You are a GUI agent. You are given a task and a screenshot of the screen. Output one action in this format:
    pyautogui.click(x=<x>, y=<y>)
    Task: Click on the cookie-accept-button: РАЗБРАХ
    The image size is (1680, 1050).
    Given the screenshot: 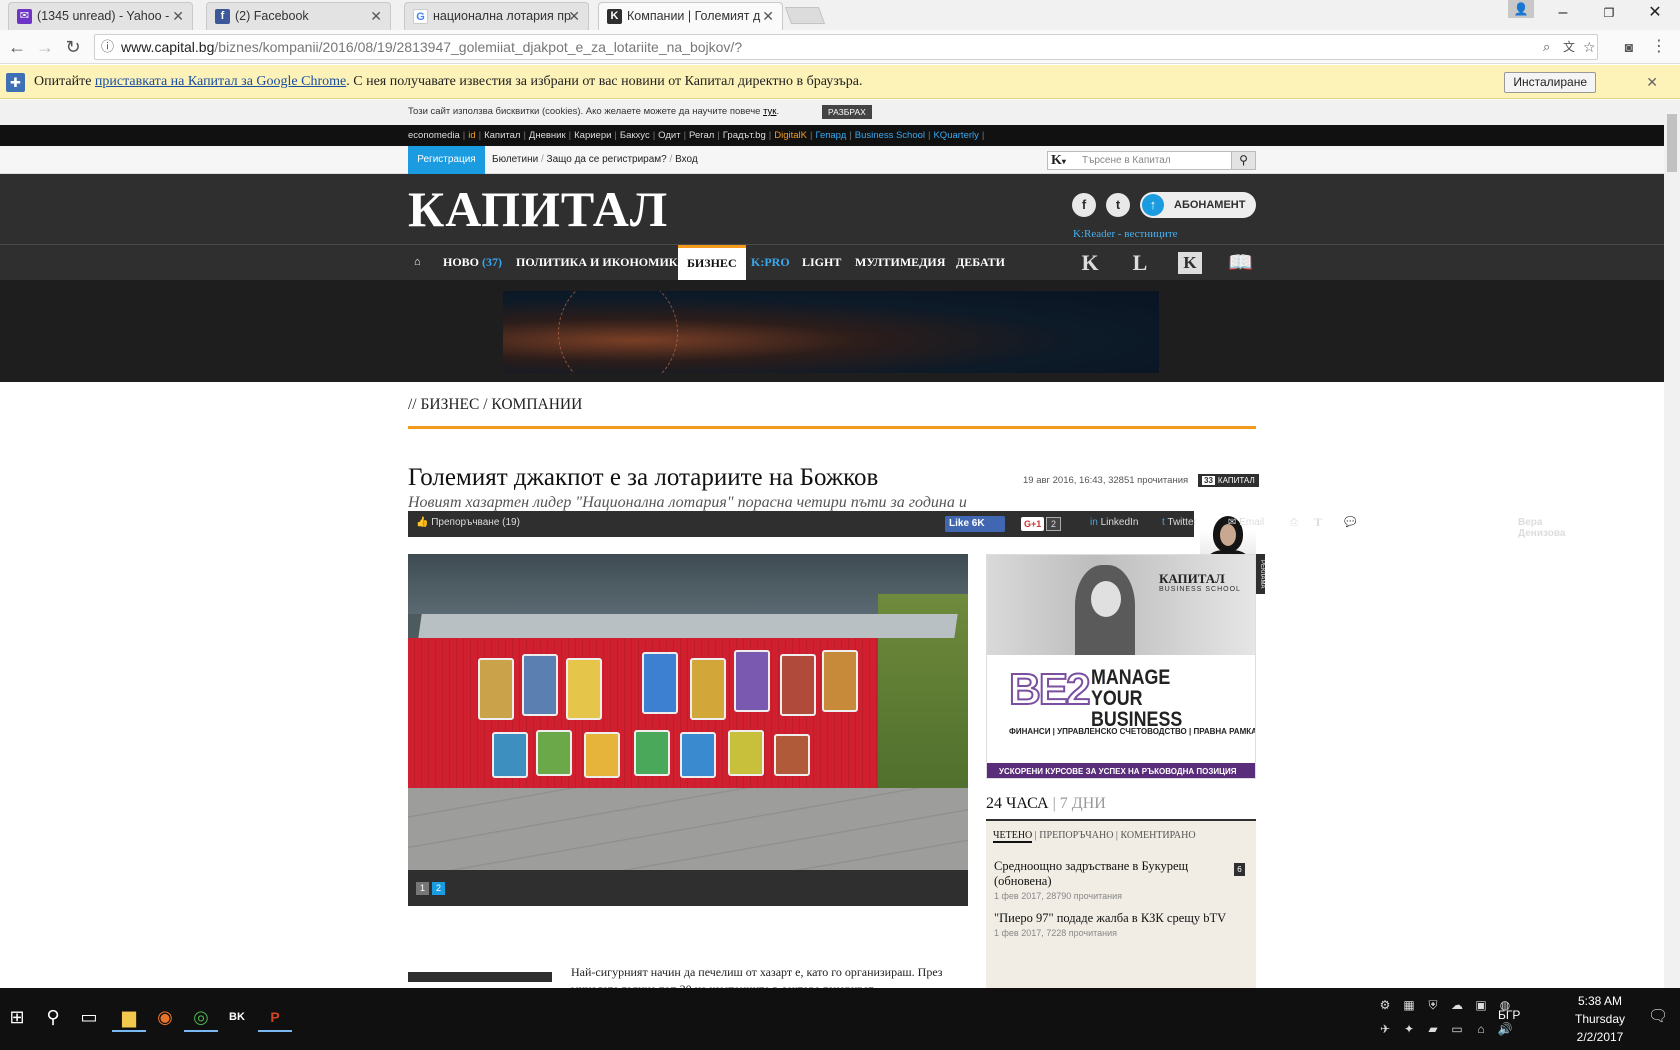 What is the action you would take?
    pyautogui.click(x=847, y=112)
    